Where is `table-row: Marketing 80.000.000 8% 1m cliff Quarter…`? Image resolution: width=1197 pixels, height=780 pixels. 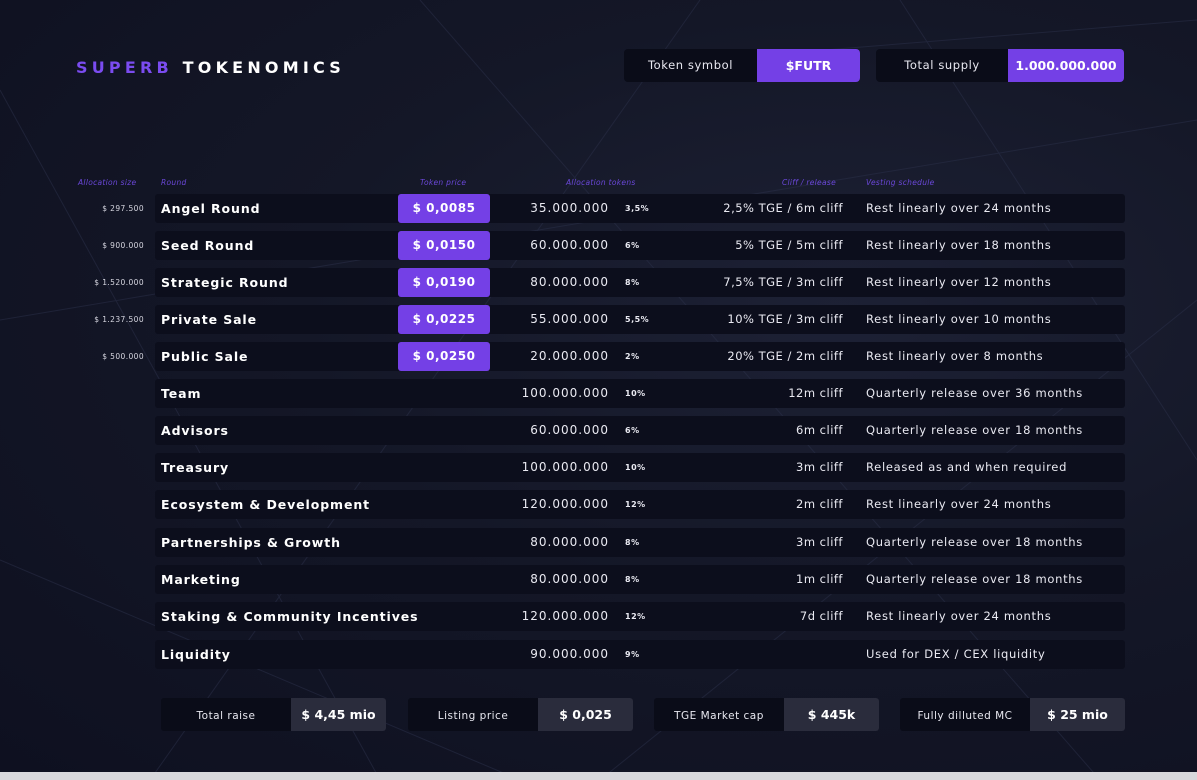
table-row: Marketing 80.000.000 8% 1m cliff Quarter… is located at coordinates (640, 579).